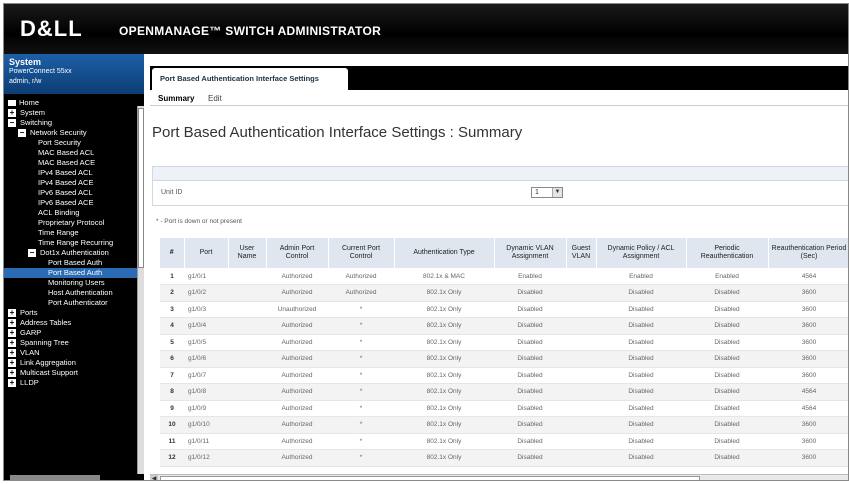 This screenshot has height=484, width=849. I want to click on column-header: User Name, so click(247, 253).